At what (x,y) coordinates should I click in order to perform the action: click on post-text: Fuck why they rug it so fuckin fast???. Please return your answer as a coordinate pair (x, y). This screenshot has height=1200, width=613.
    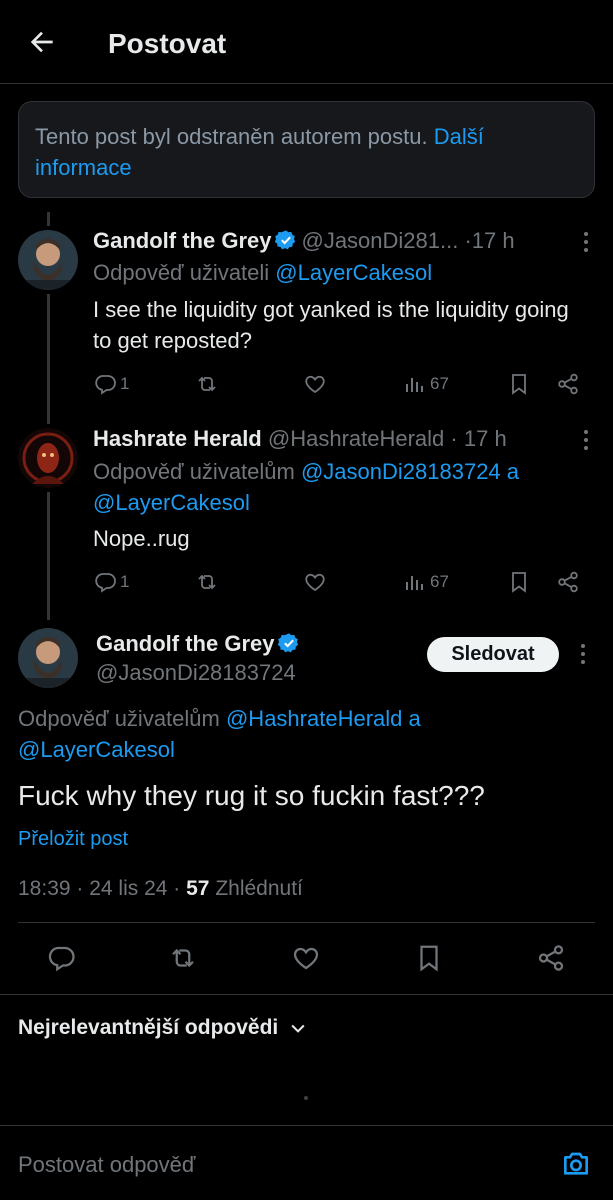
    Looking at the image, I should click on (251, 795).